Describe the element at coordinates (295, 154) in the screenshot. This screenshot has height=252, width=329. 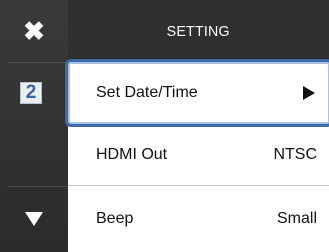
I see `menu-item-value: NTSC` at that location.